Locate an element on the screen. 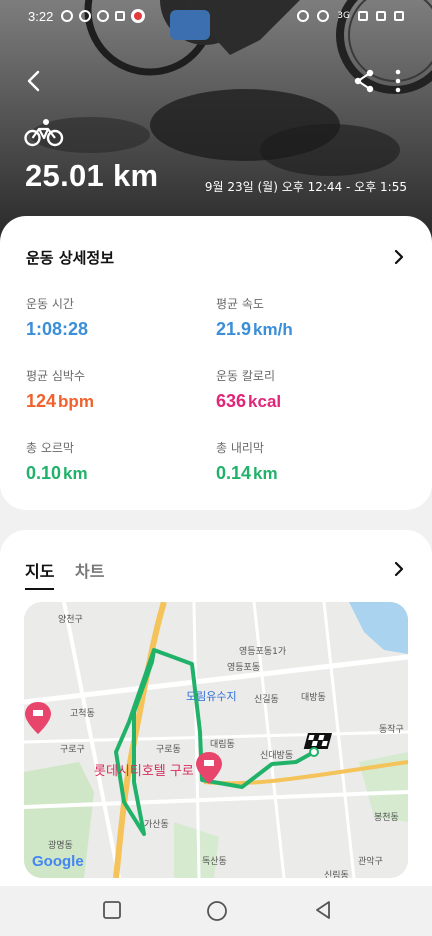  system-nav-bar is located at coordinates (216, 911).